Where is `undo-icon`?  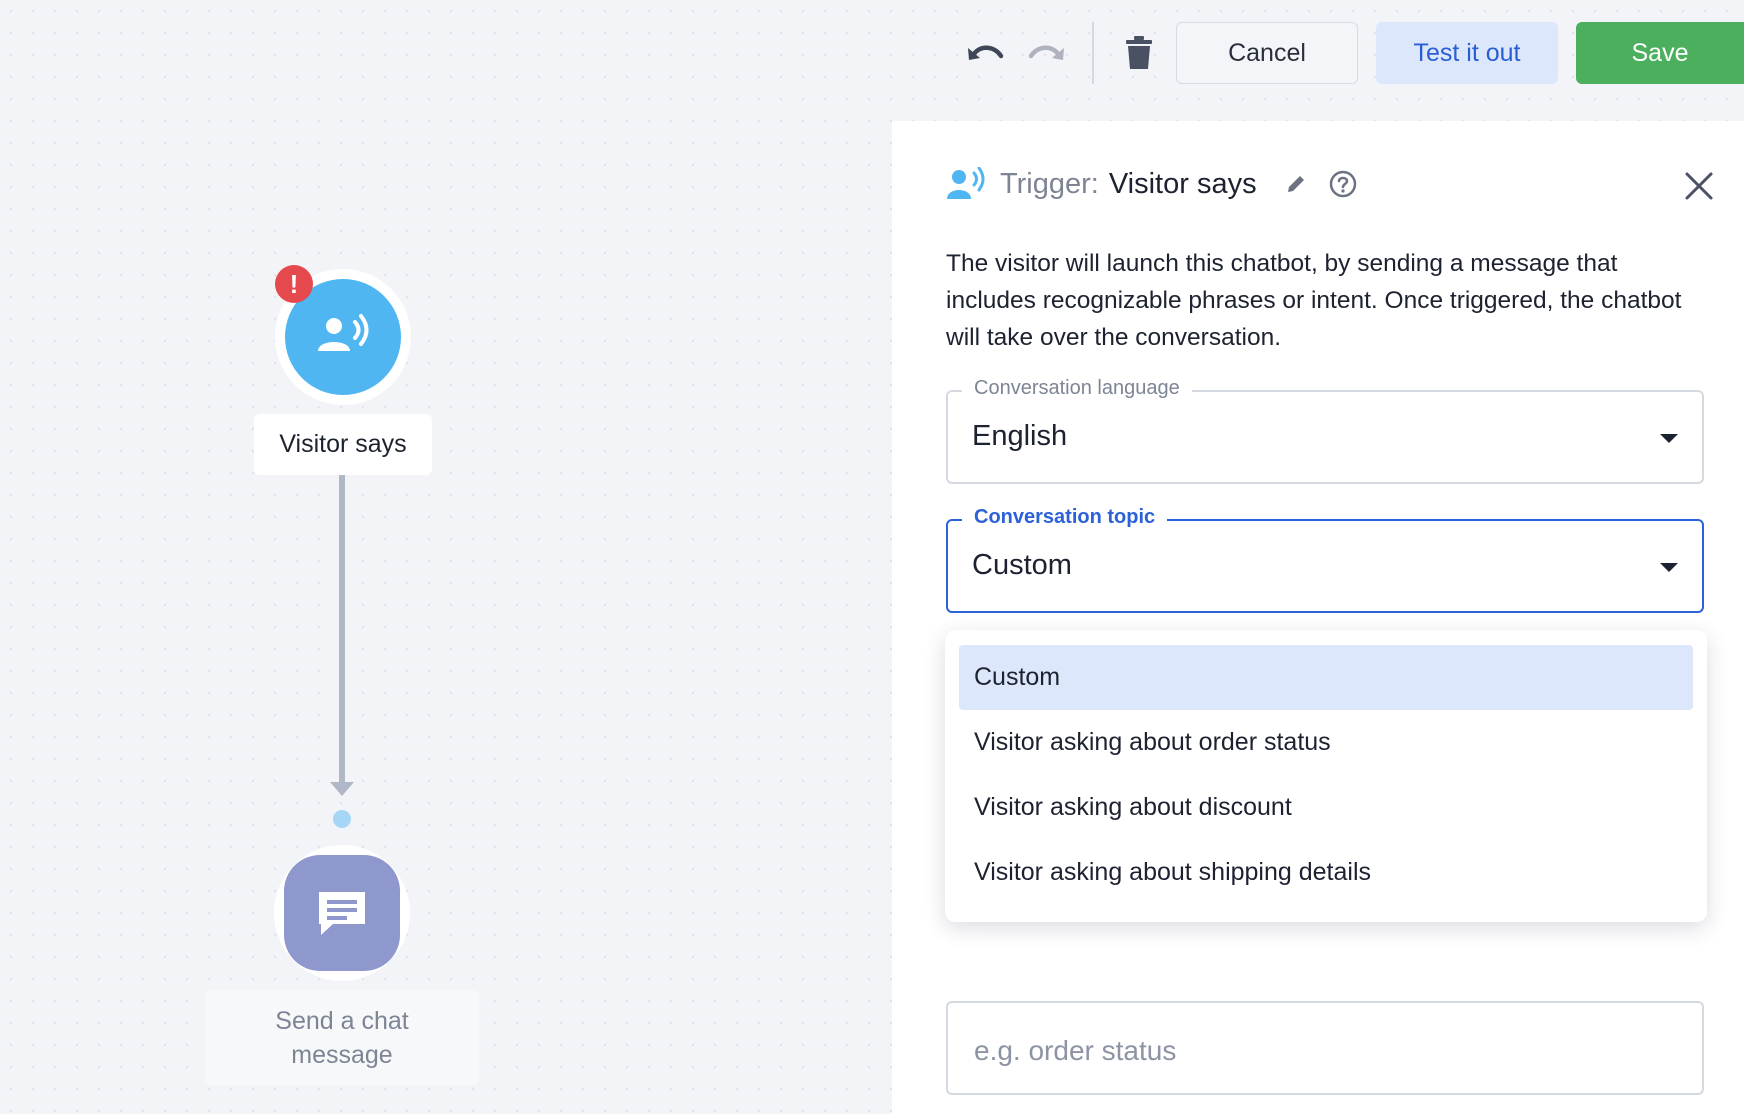
undo-icon is located at coordinates (985, 53).